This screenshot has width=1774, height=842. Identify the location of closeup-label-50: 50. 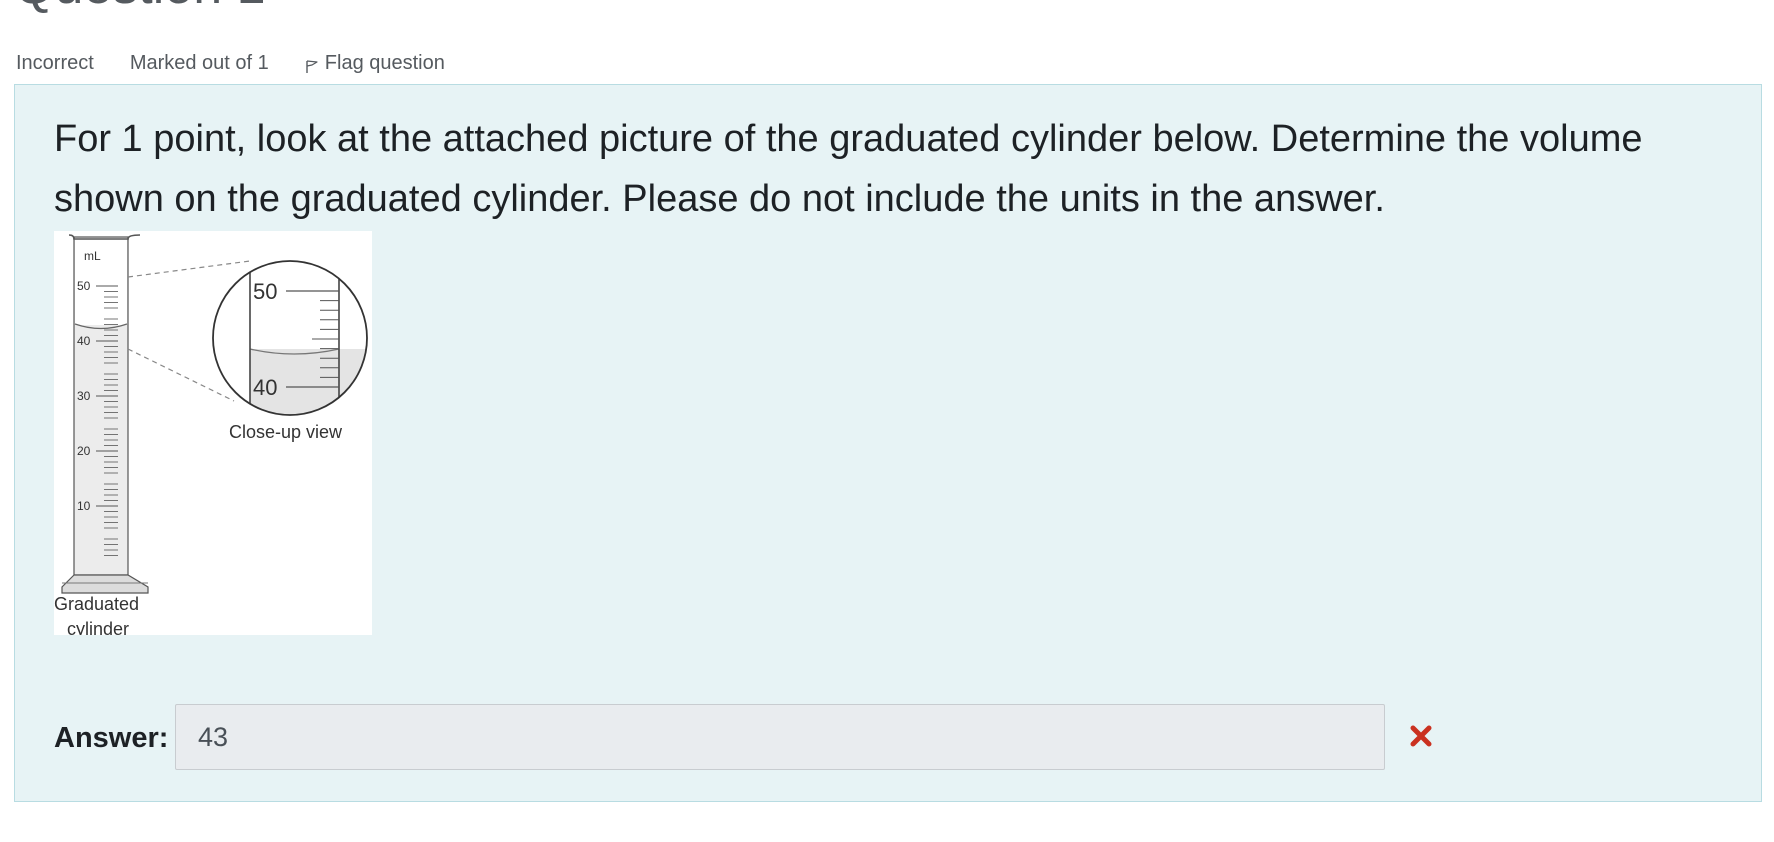
(265, 291).